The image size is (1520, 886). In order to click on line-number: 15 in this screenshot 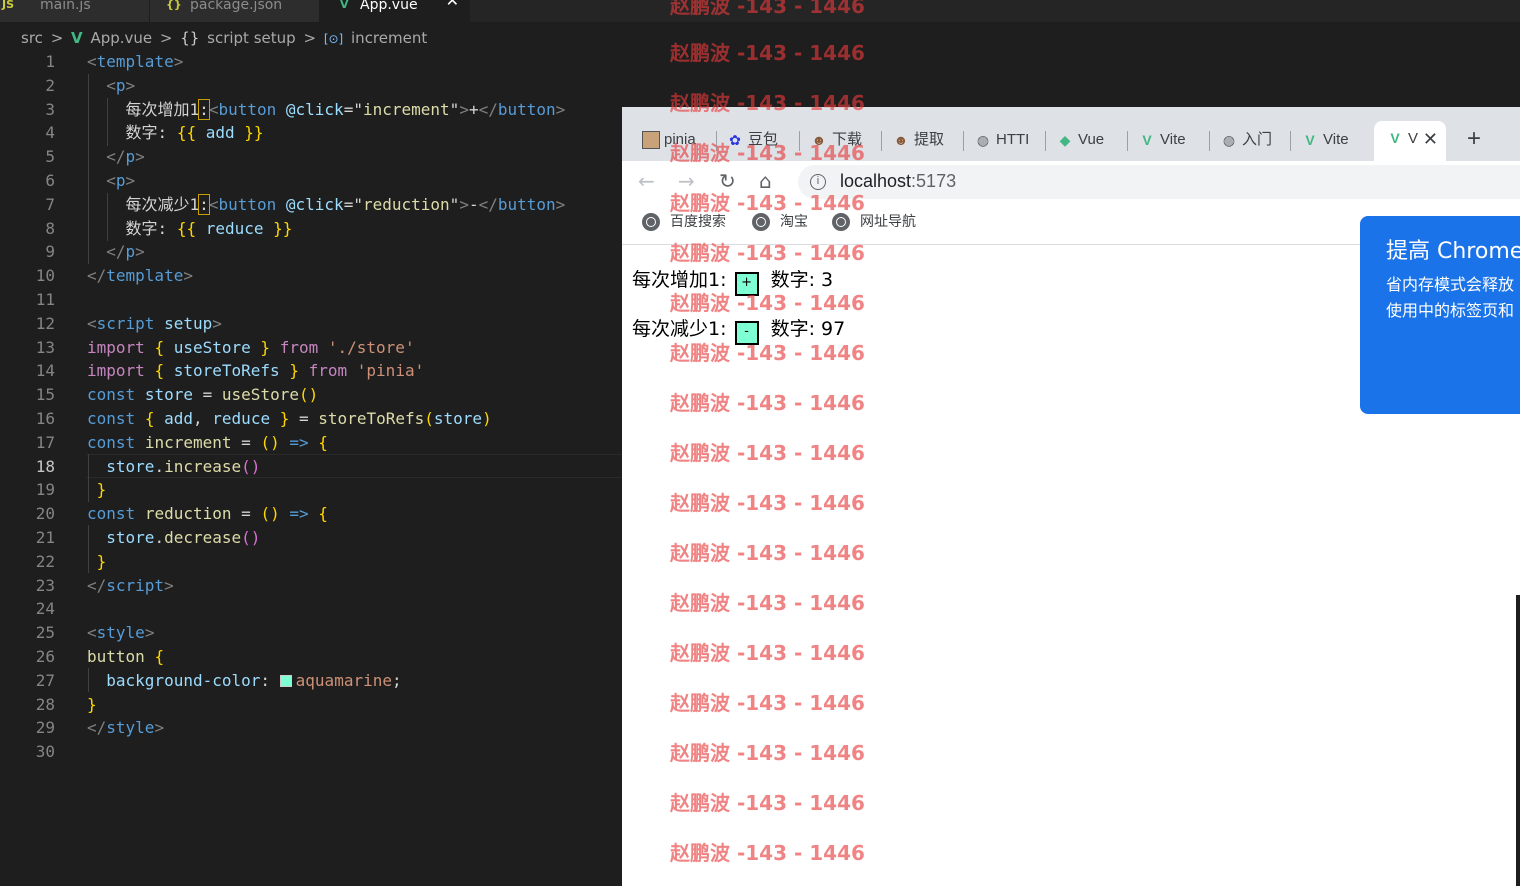, I will do `click(45, 395)`.